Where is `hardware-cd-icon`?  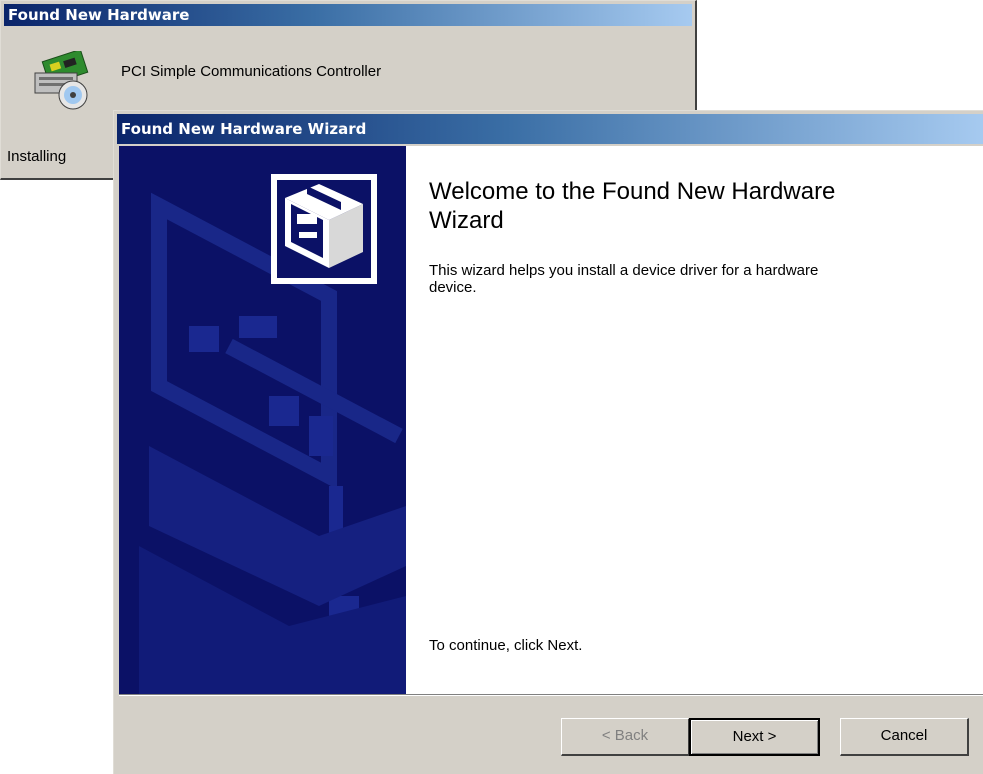
hardware-cd-icon is located at coordinates (62, 80).